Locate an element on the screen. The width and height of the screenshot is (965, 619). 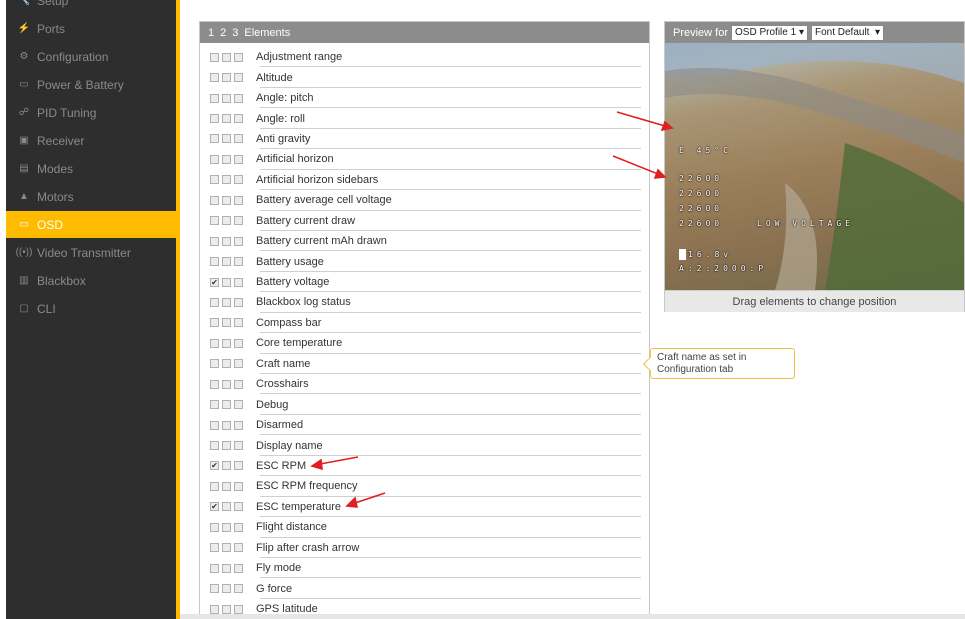
osd-esc-rpm-4: 22600 is located at coordinates (701, 223).